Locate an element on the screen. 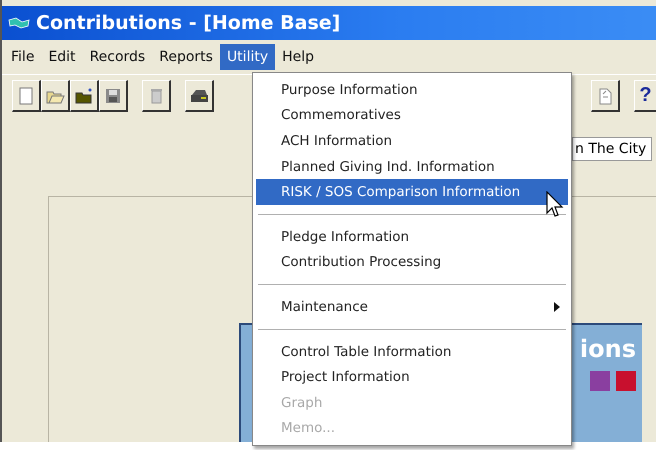 This screenshot has height=450, width=668. menu-bar-item: File is located at coordinates (23, 57).